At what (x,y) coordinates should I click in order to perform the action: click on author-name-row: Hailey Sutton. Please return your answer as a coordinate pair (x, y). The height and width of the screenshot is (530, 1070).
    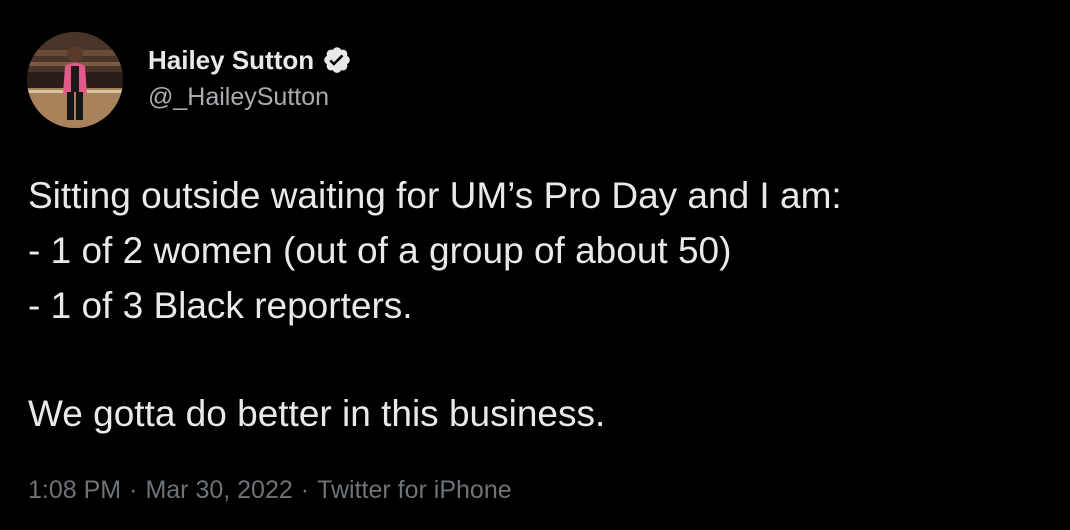
    Looking at the image, I should click on (250, 60).